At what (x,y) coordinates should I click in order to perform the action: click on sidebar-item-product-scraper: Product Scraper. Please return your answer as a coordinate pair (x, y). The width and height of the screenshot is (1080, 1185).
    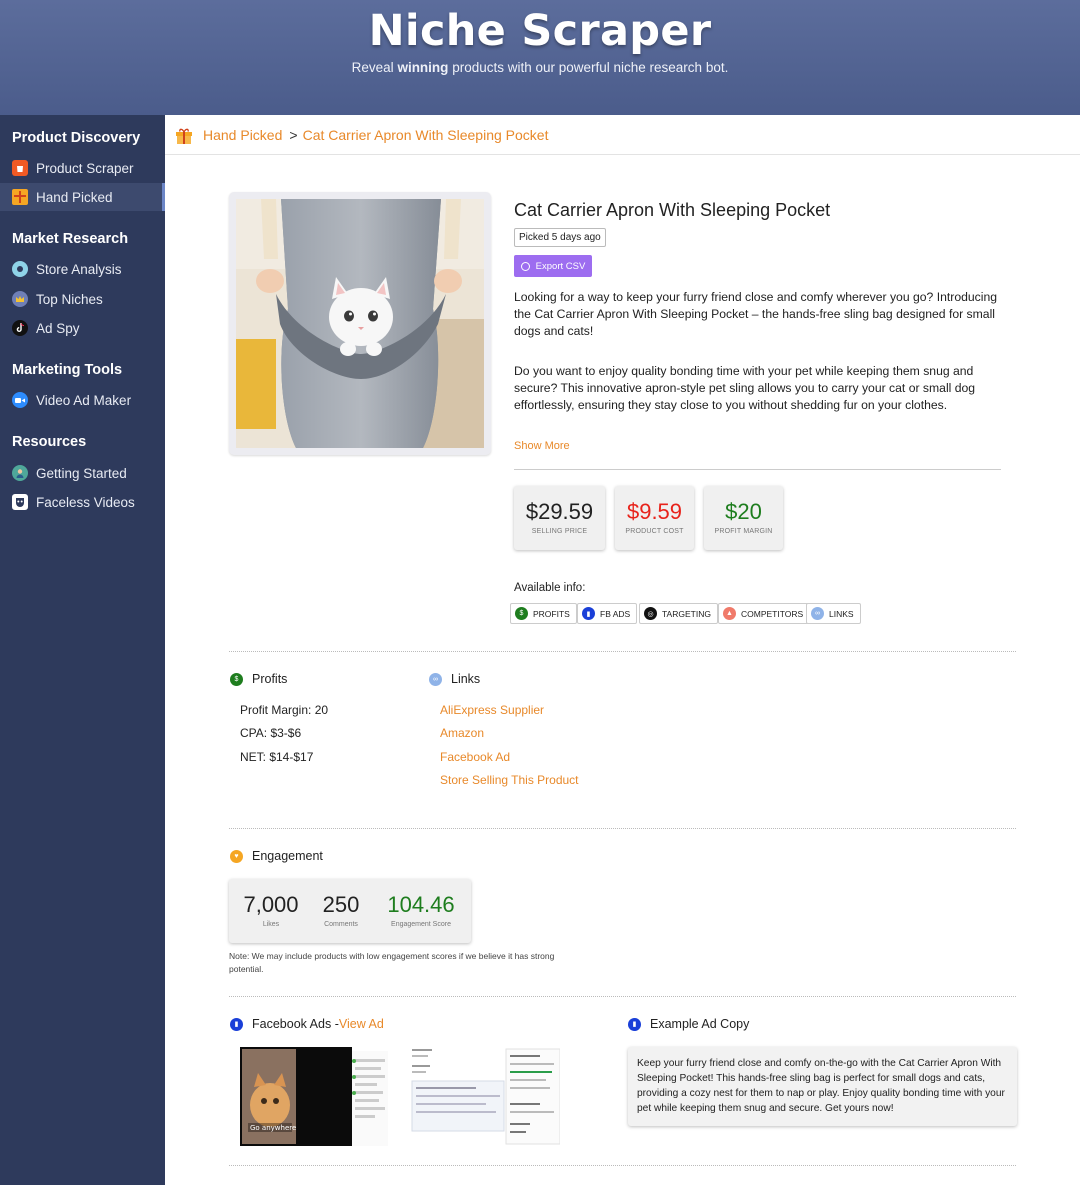
    Looking at the image, I should click on (82, 168).